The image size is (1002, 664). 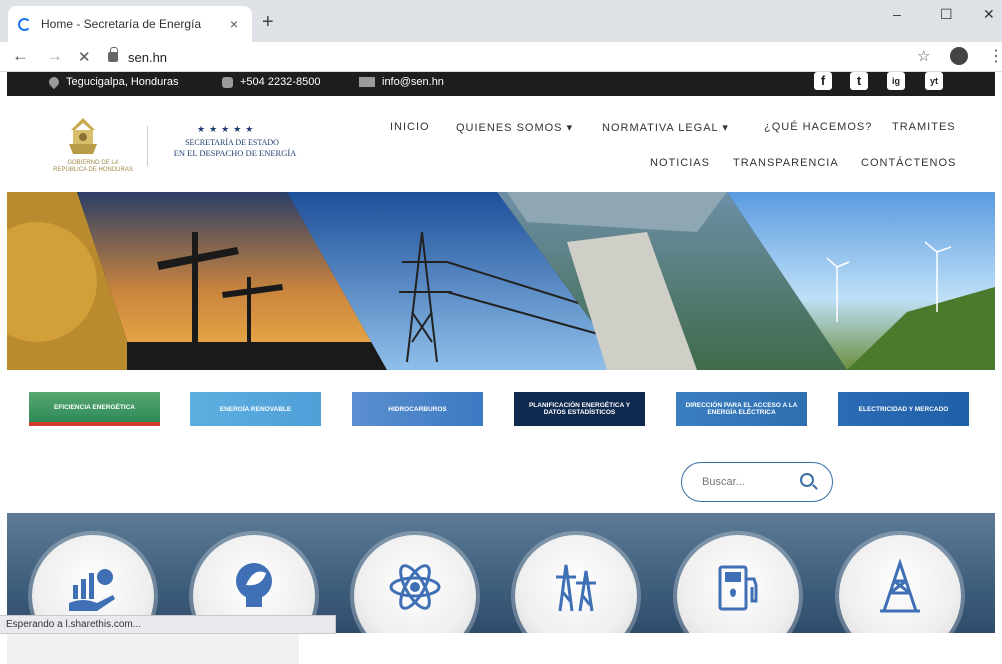 I want to click on government-text: GOBIERNO DE LA REPÚBLICA DE HONDURAS, so click(x=93, y=166).